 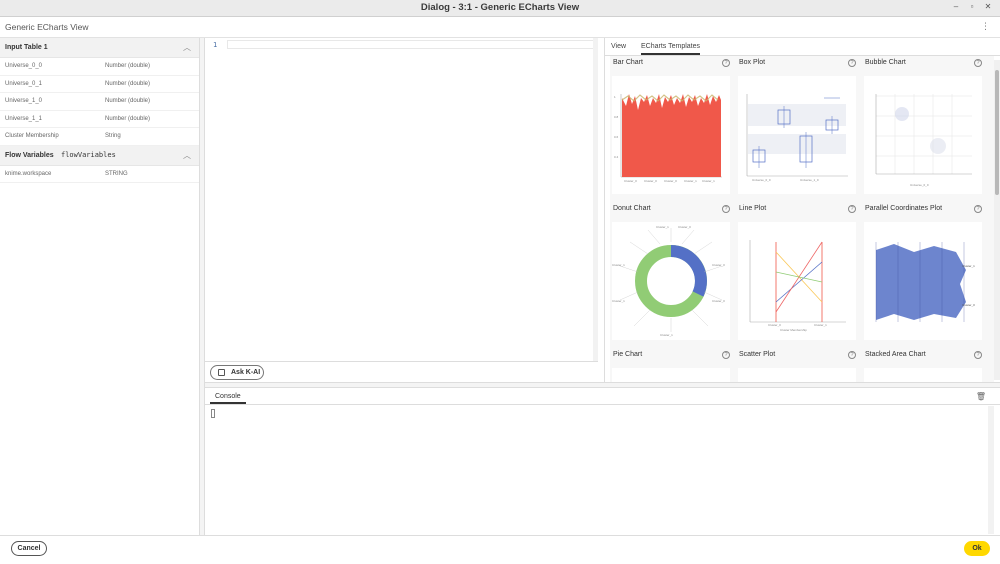 What do you see at coordinates (24, 66) in the screenshot?
I see `column-name: Universe_0_0` at bounding box center [24, 66].